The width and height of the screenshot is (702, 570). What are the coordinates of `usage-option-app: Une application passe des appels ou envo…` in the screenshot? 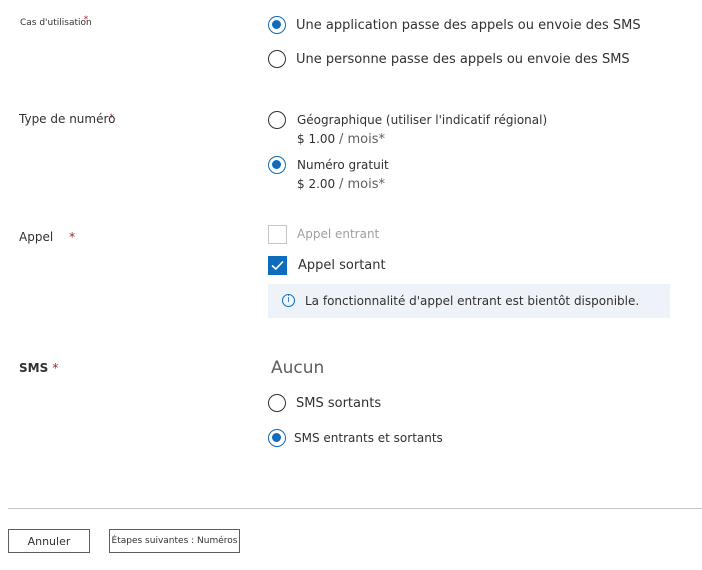 It's located at (468, 25).